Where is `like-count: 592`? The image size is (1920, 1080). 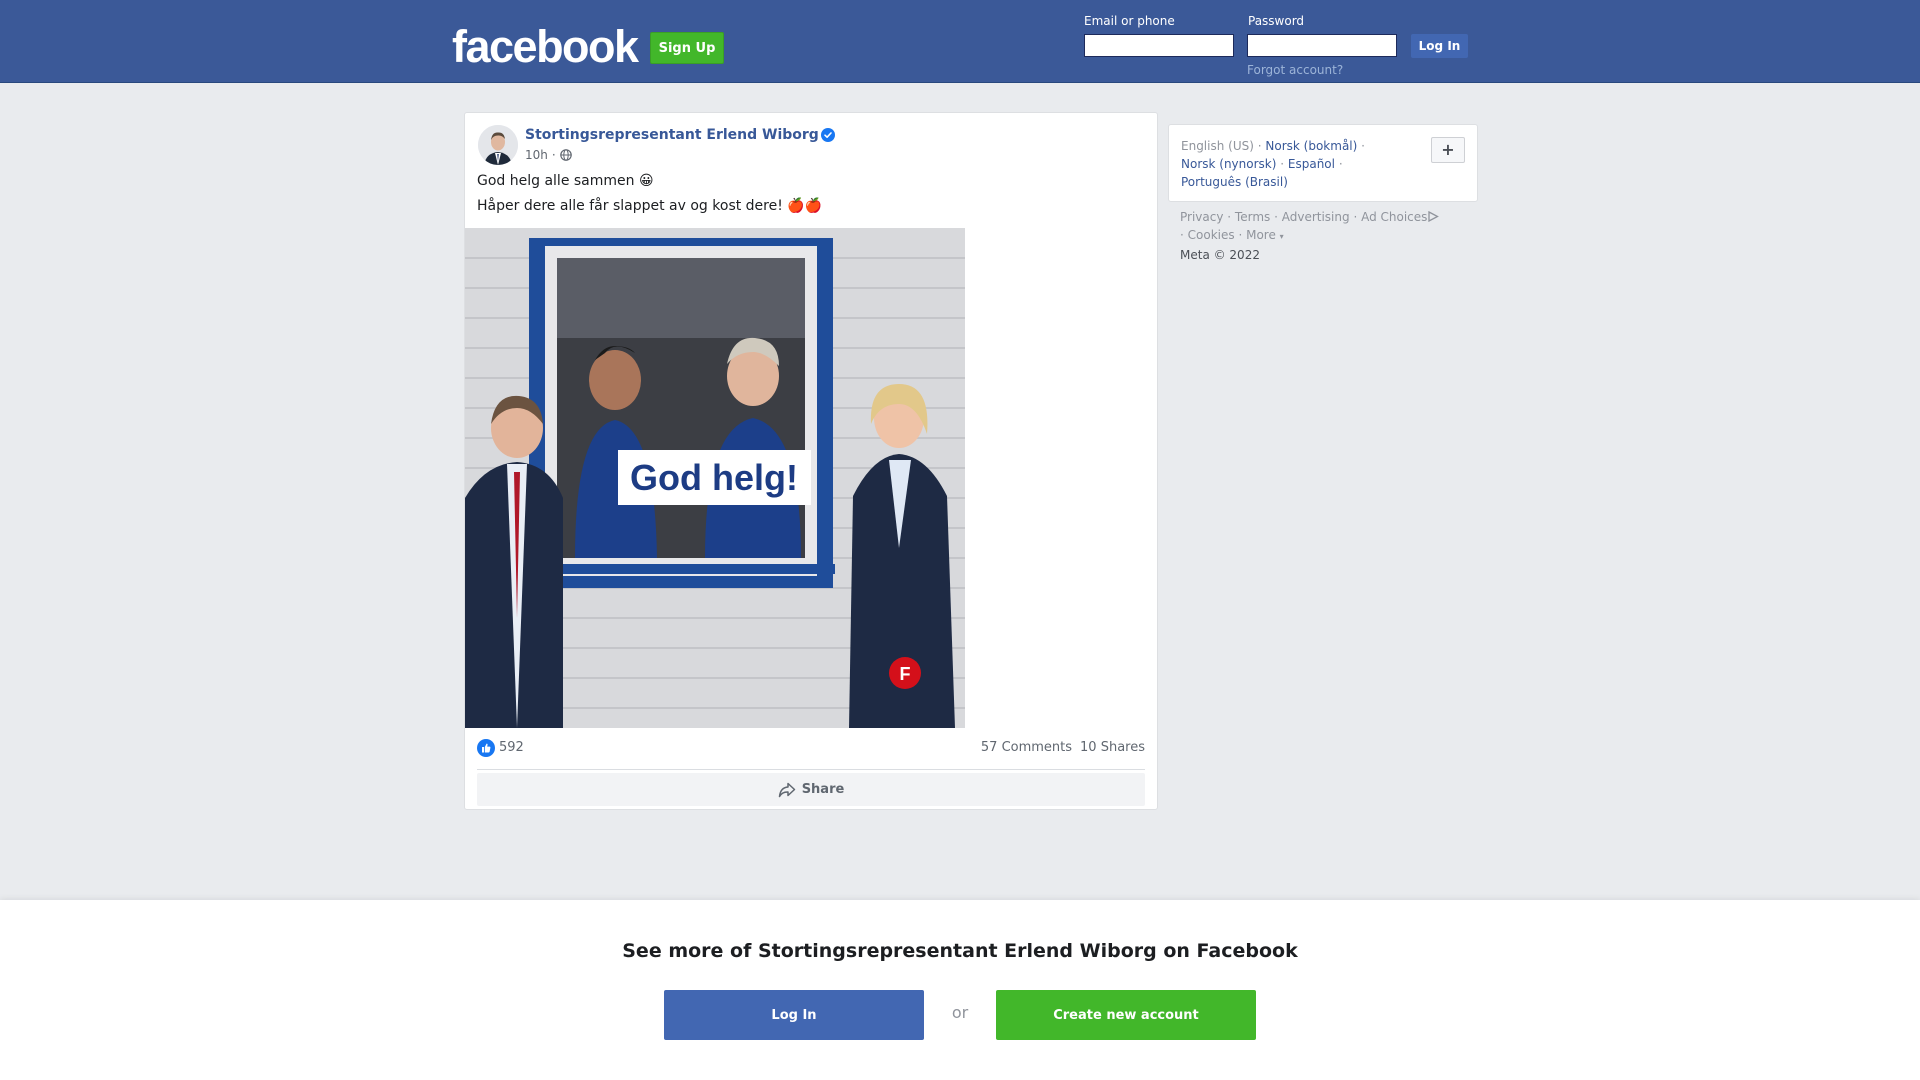 like-count: 592 is located at coordinates (511, 747).